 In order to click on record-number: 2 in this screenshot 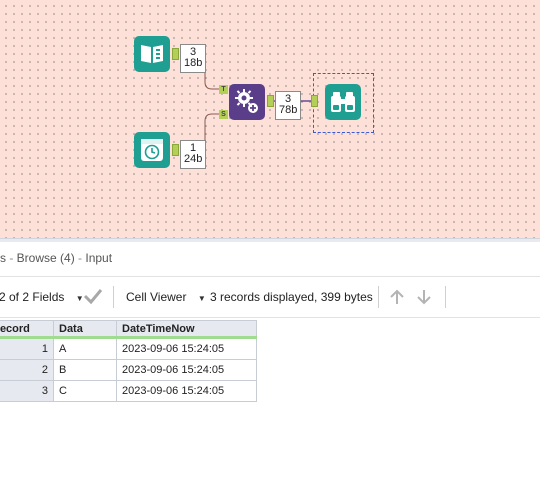, I will do `click(27, 370)`.